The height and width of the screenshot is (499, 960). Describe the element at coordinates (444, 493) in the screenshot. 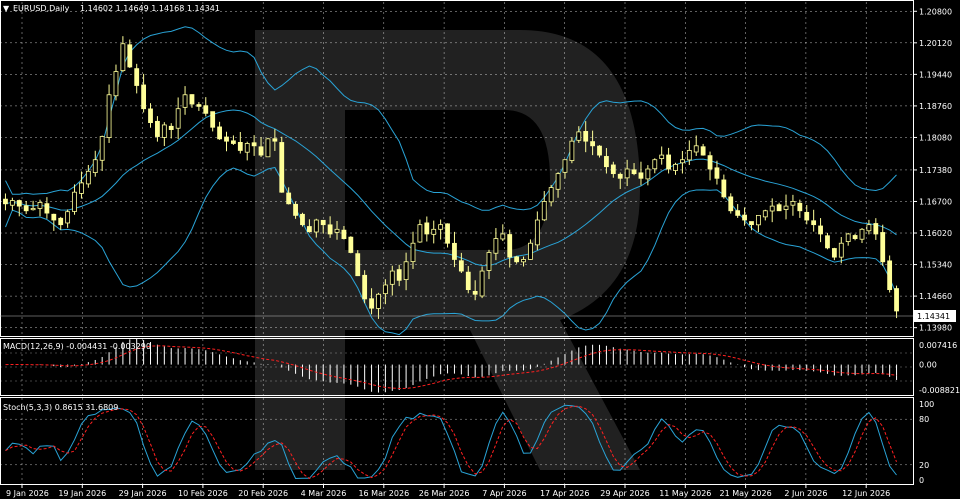

I see `time-tick-label: 26 Mar 2026` at that location.